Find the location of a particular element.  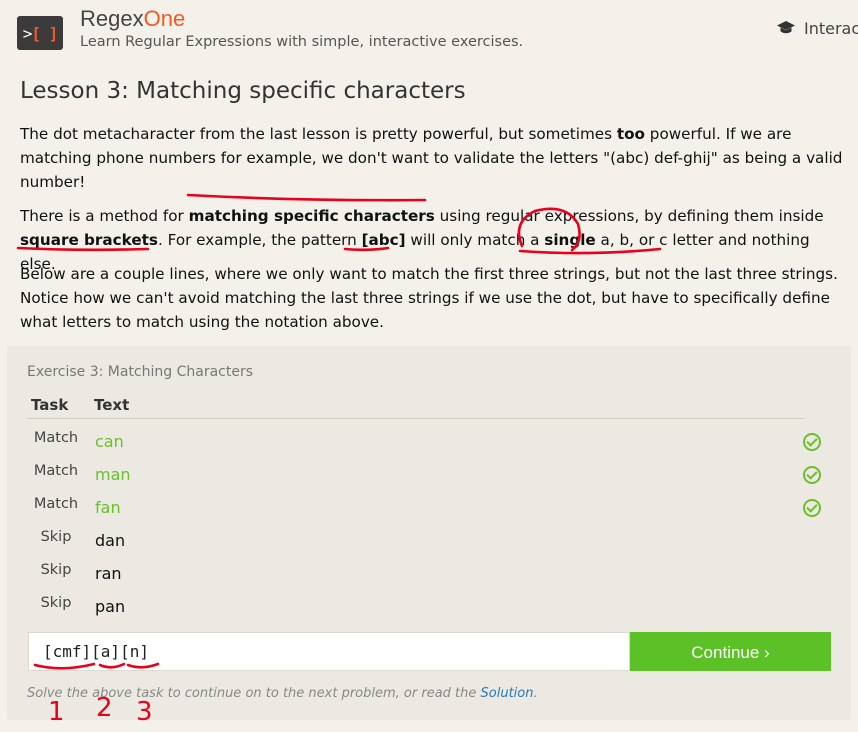

exercise-title: Exercise 3: Matching Characters is located at coordinates (140, 372).